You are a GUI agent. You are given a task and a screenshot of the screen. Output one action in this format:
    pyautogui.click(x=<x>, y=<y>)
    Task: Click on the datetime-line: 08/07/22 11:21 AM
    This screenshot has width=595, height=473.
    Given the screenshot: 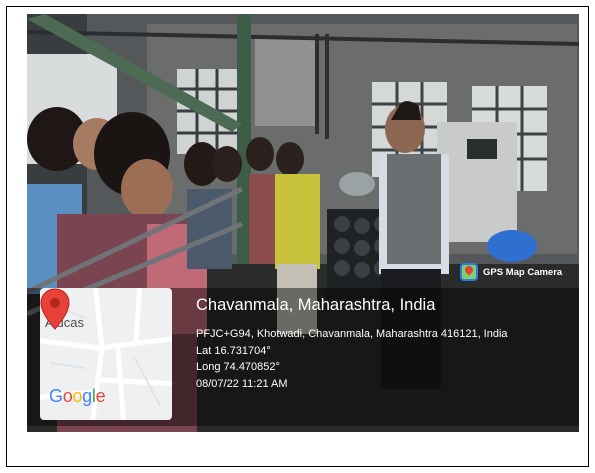 What is the action you would take?
    pyautogui.click(x=242, y=383)
    